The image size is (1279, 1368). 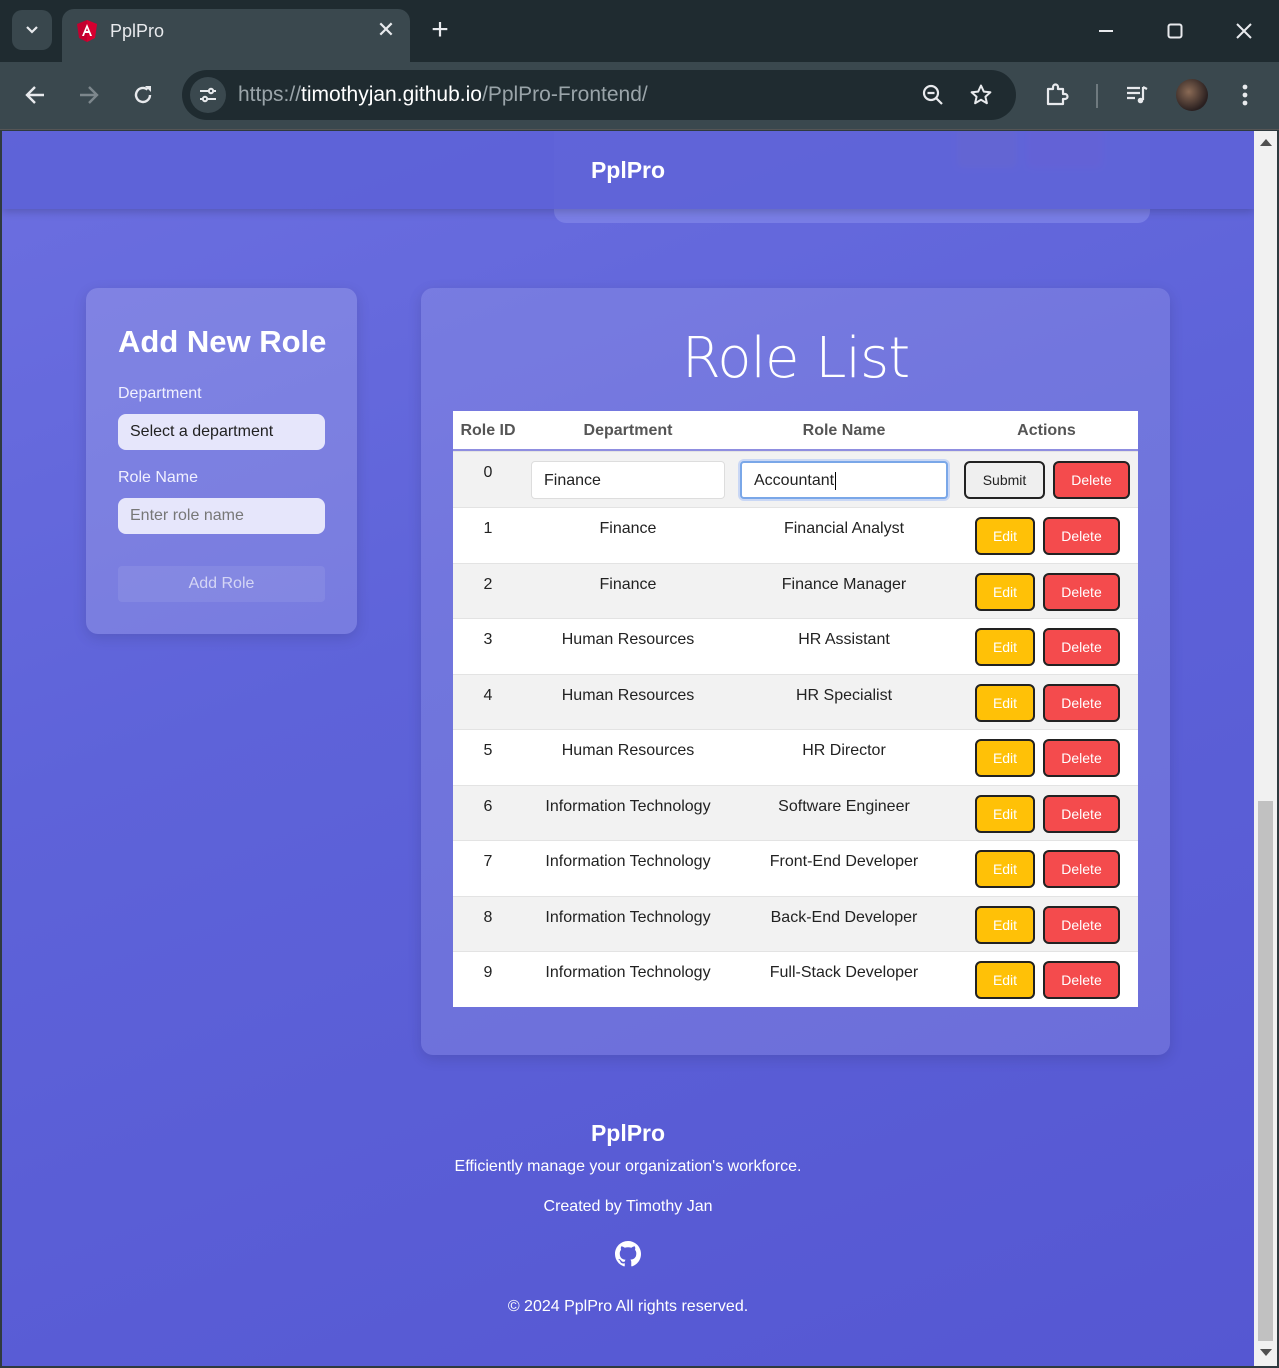 I want to click on zoom-button, so click(x=933, y=95).